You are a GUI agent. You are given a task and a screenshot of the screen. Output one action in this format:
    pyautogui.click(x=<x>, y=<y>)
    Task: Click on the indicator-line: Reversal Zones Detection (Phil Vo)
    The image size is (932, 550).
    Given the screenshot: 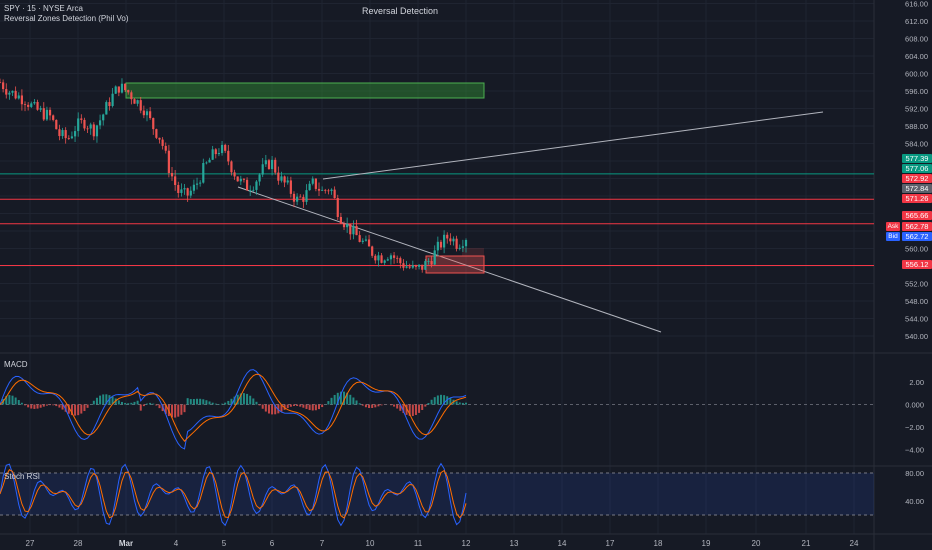 What is the action you would take?
    pyautogui.click(x=66, y=18)
    